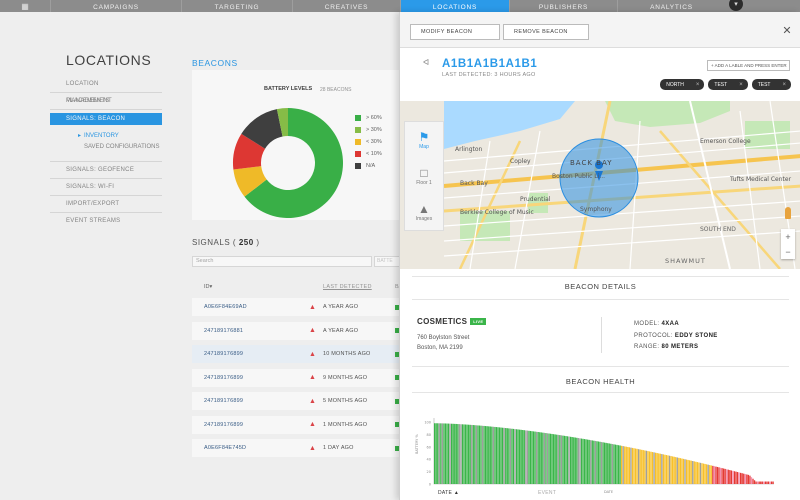 This screenshot has width=800, height=500. Describe the element at coordinates (547, 493) in the screenshot. I see `column-header-event: EVENT` at that location.